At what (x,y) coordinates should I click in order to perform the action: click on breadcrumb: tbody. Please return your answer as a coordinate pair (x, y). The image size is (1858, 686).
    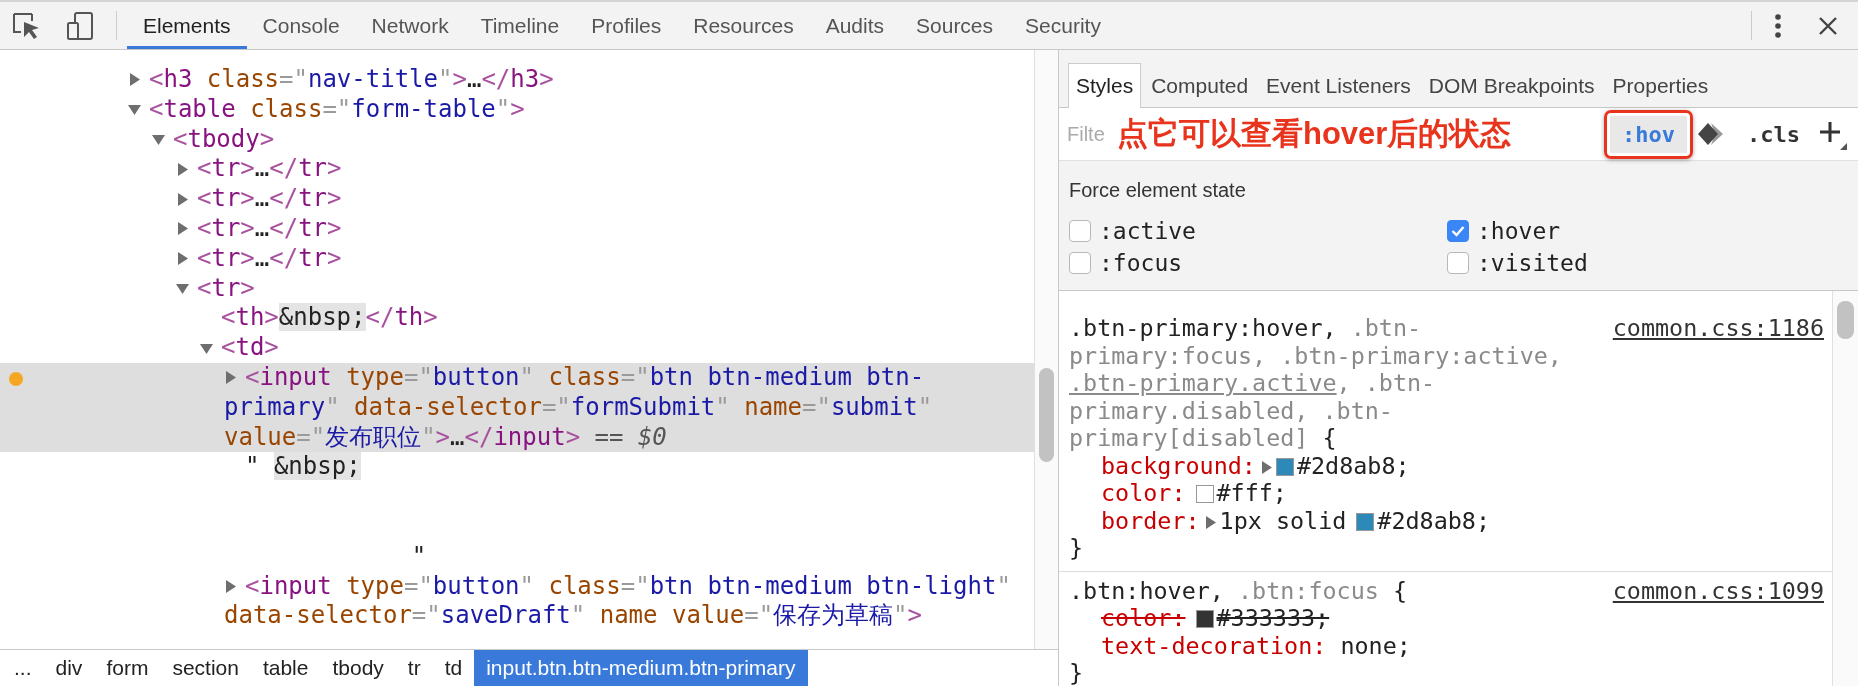
    Looking at the image, I should click on (358, 668).